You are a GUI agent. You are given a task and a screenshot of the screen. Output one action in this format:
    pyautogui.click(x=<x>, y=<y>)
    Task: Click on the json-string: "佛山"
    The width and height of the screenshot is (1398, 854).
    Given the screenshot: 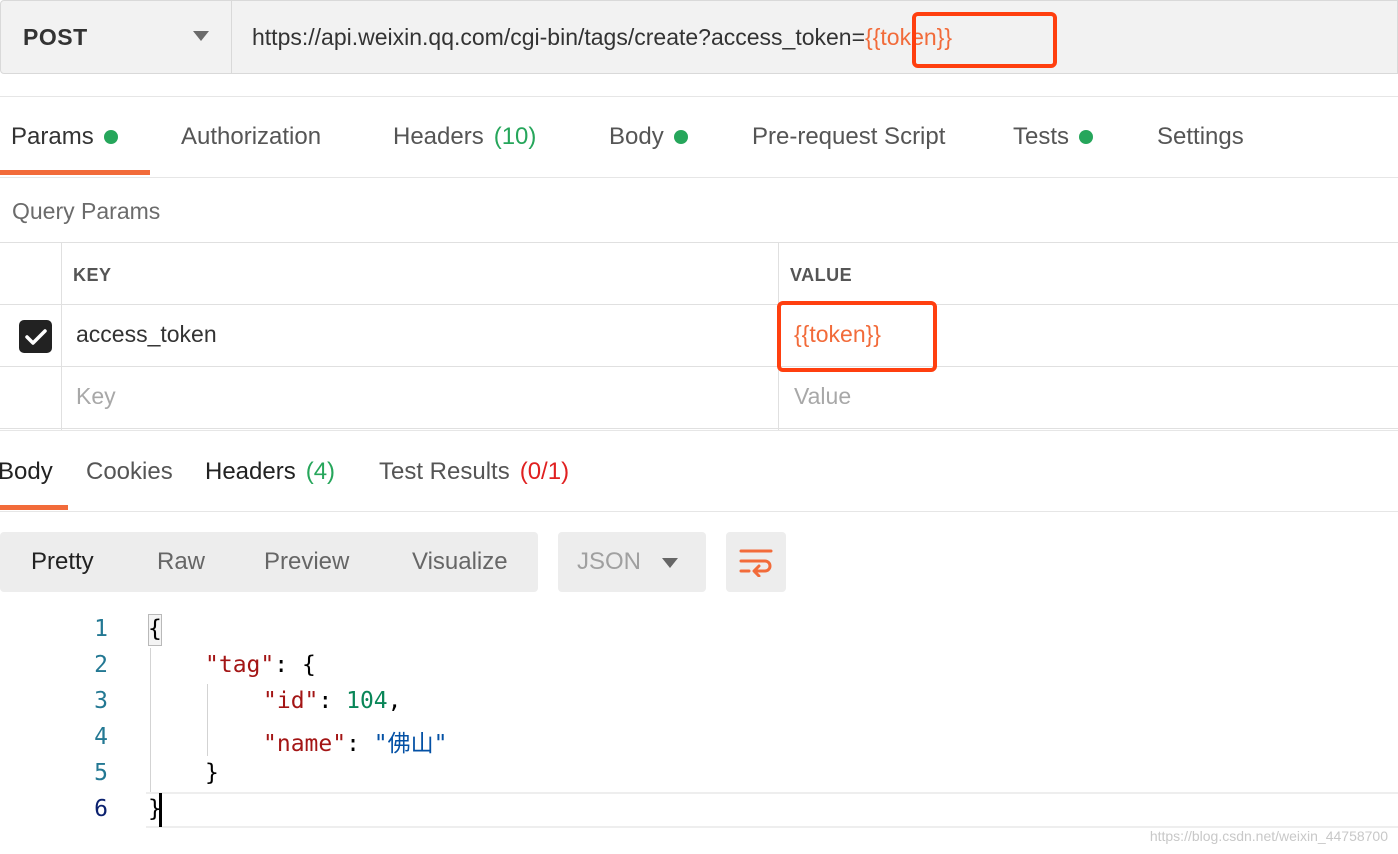 What is the action you would take?
    pyautogui.click(x=410, y=744)
    